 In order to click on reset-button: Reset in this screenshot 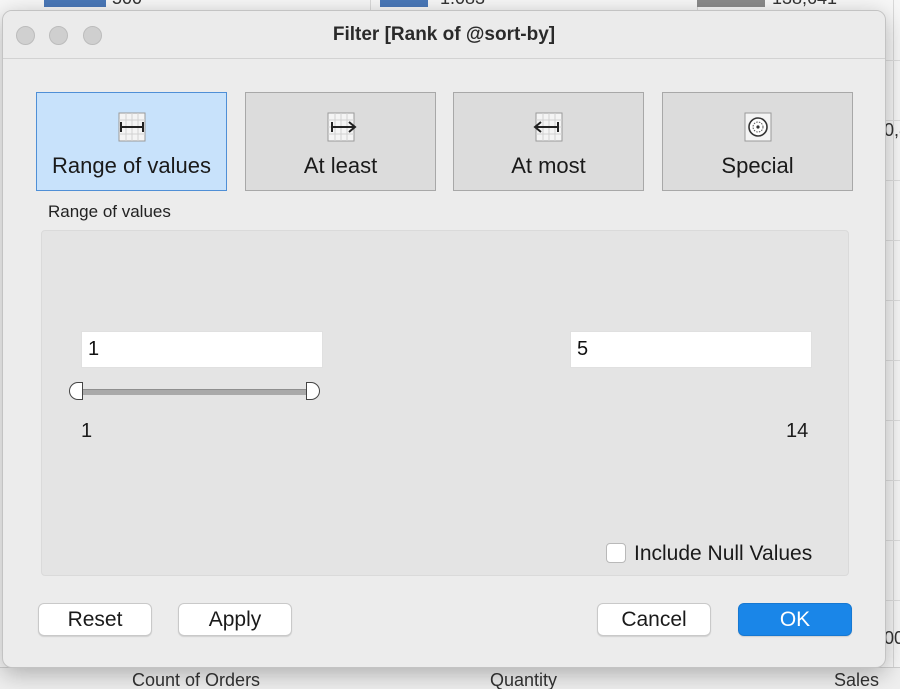, I will do `click(95, 619)`.